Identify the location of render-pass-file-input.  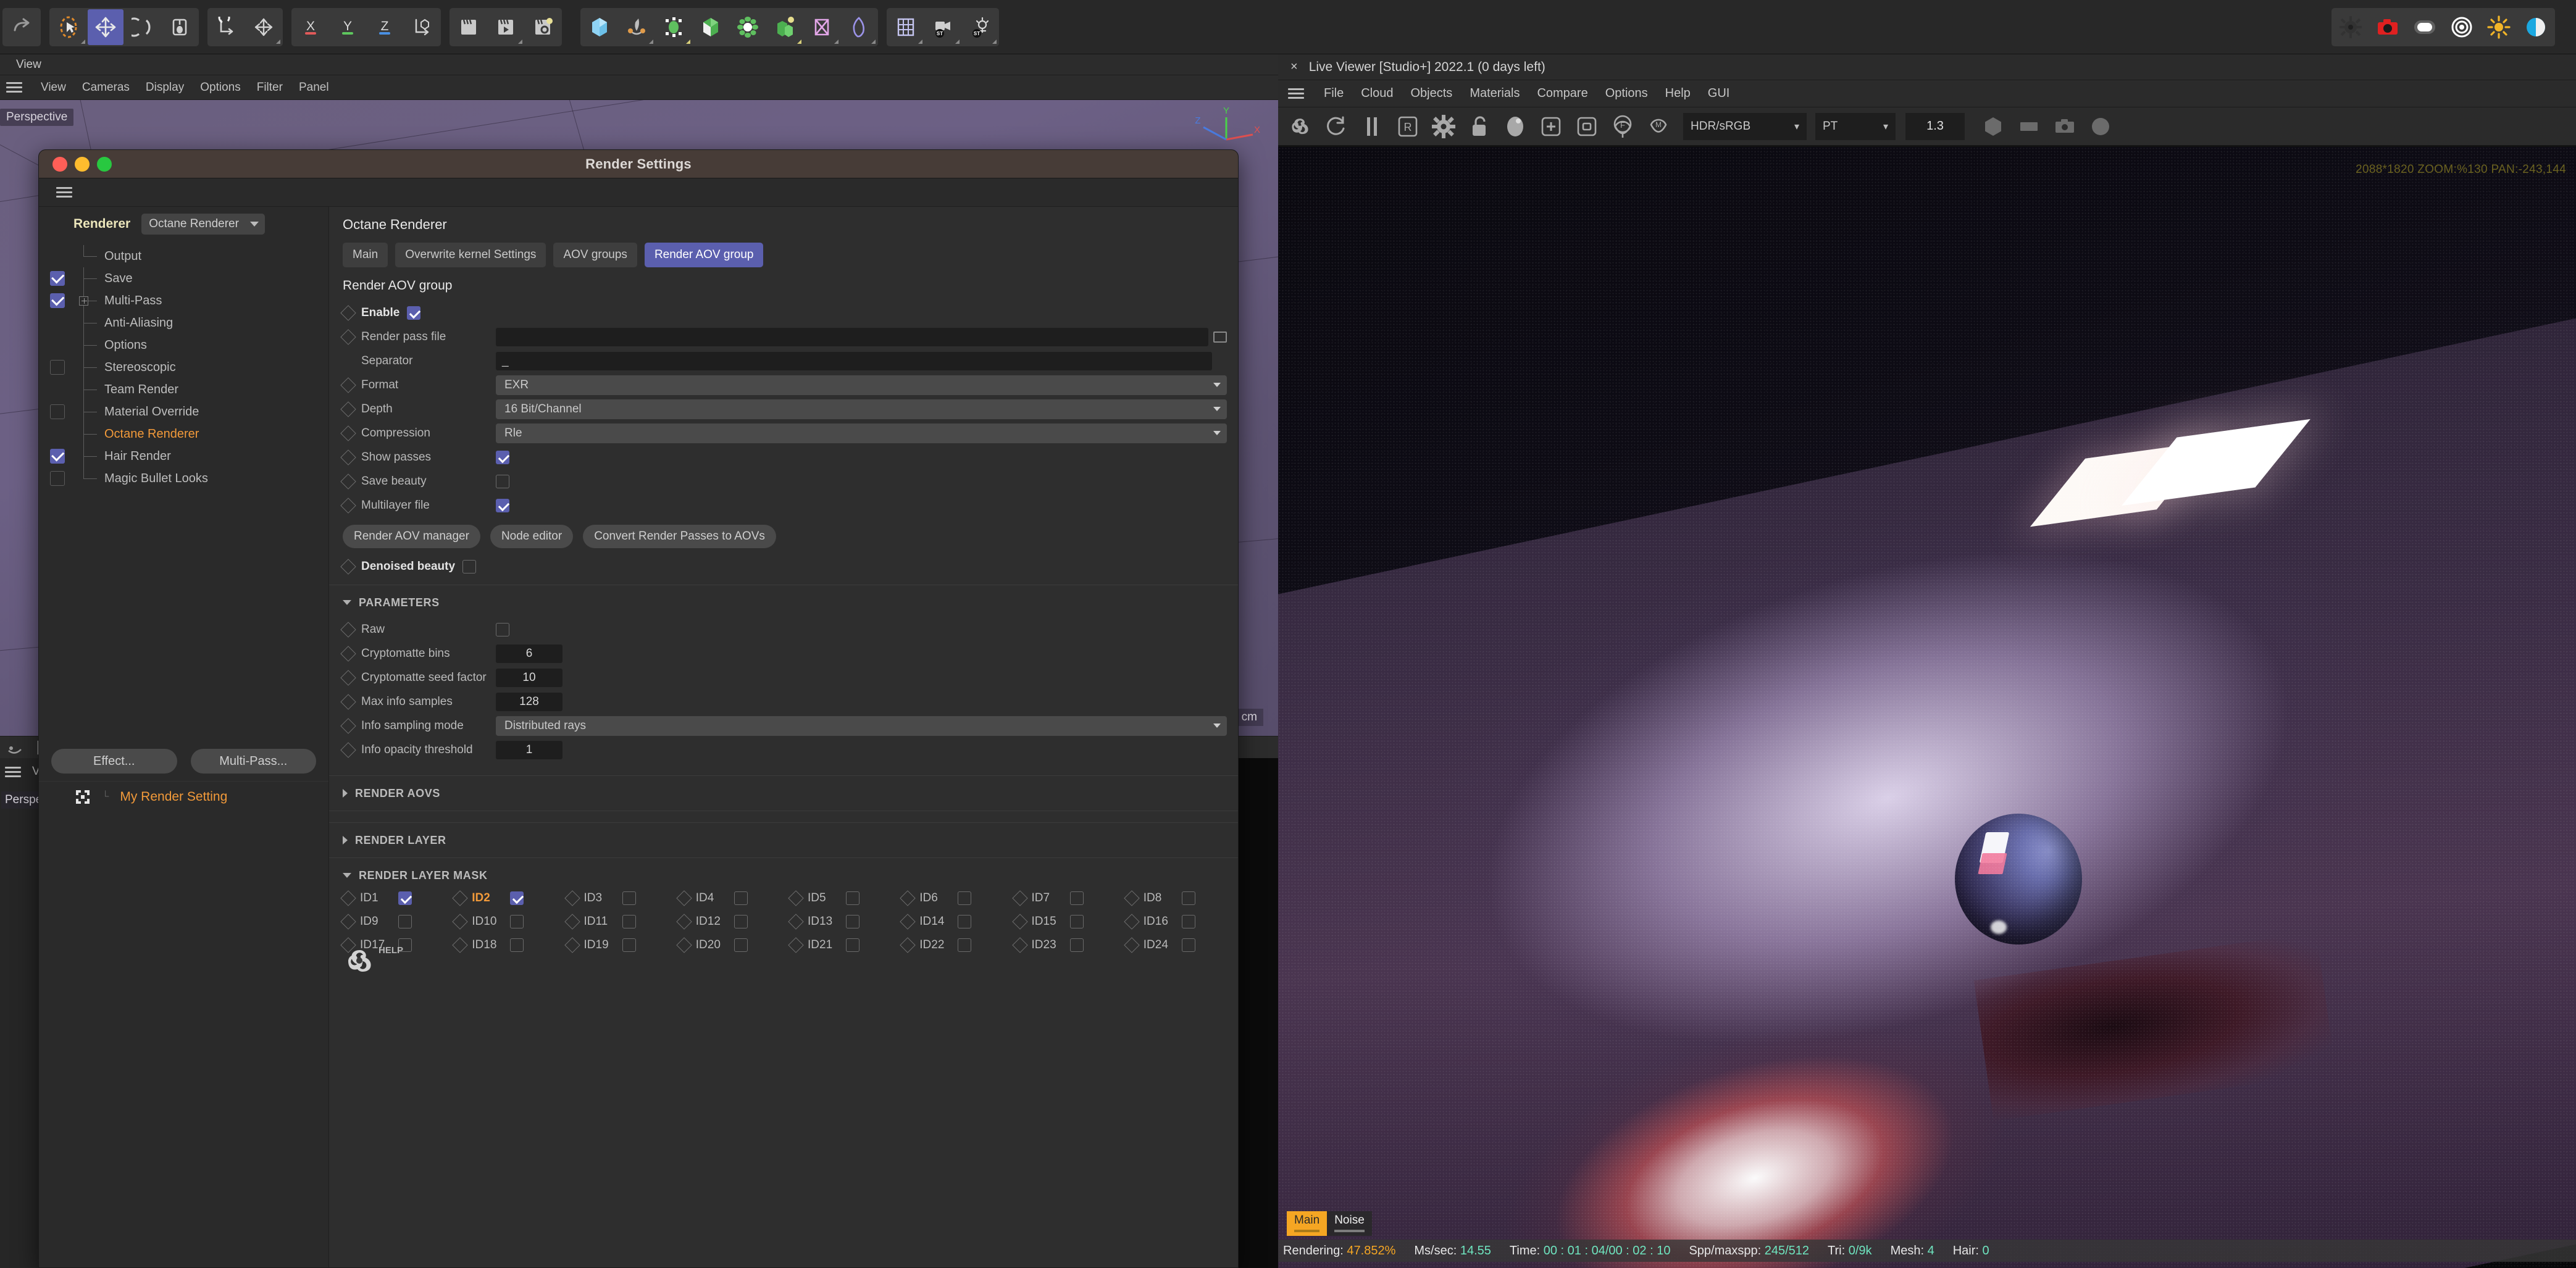
(852, 336).